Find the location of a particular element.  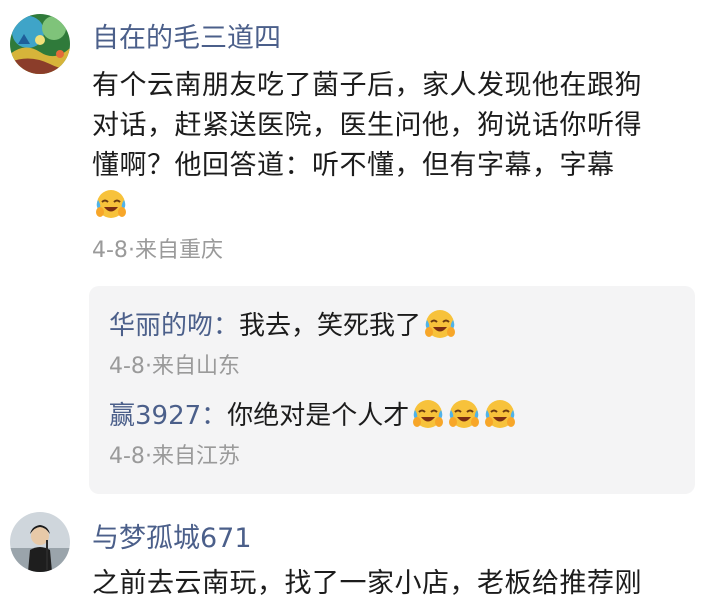

comment-content-line: 懂啊？他回答道：听不懂，但有字幕，字幕 is located at coordinates (353, 165).